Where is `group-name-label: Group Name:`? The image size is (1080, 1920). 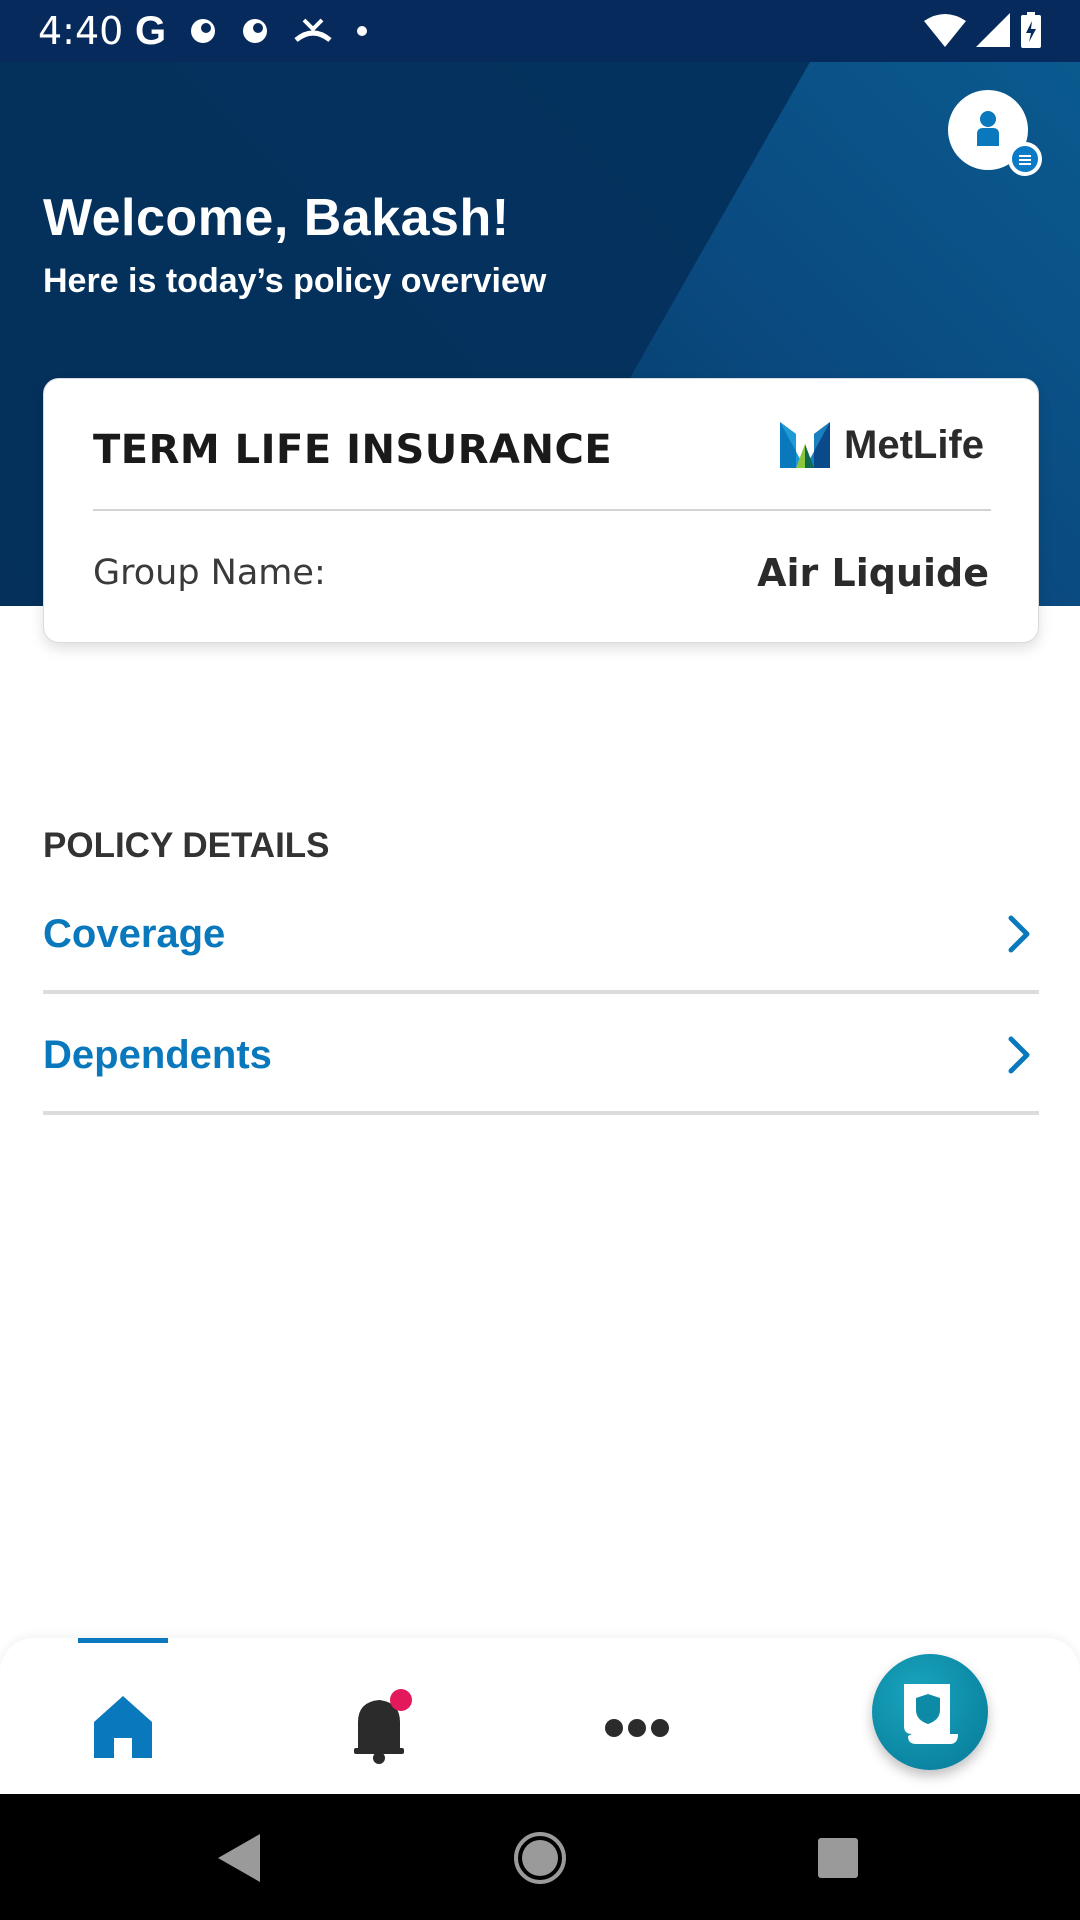
group-name-label: Group Name: is located at coordinates (209, 573).